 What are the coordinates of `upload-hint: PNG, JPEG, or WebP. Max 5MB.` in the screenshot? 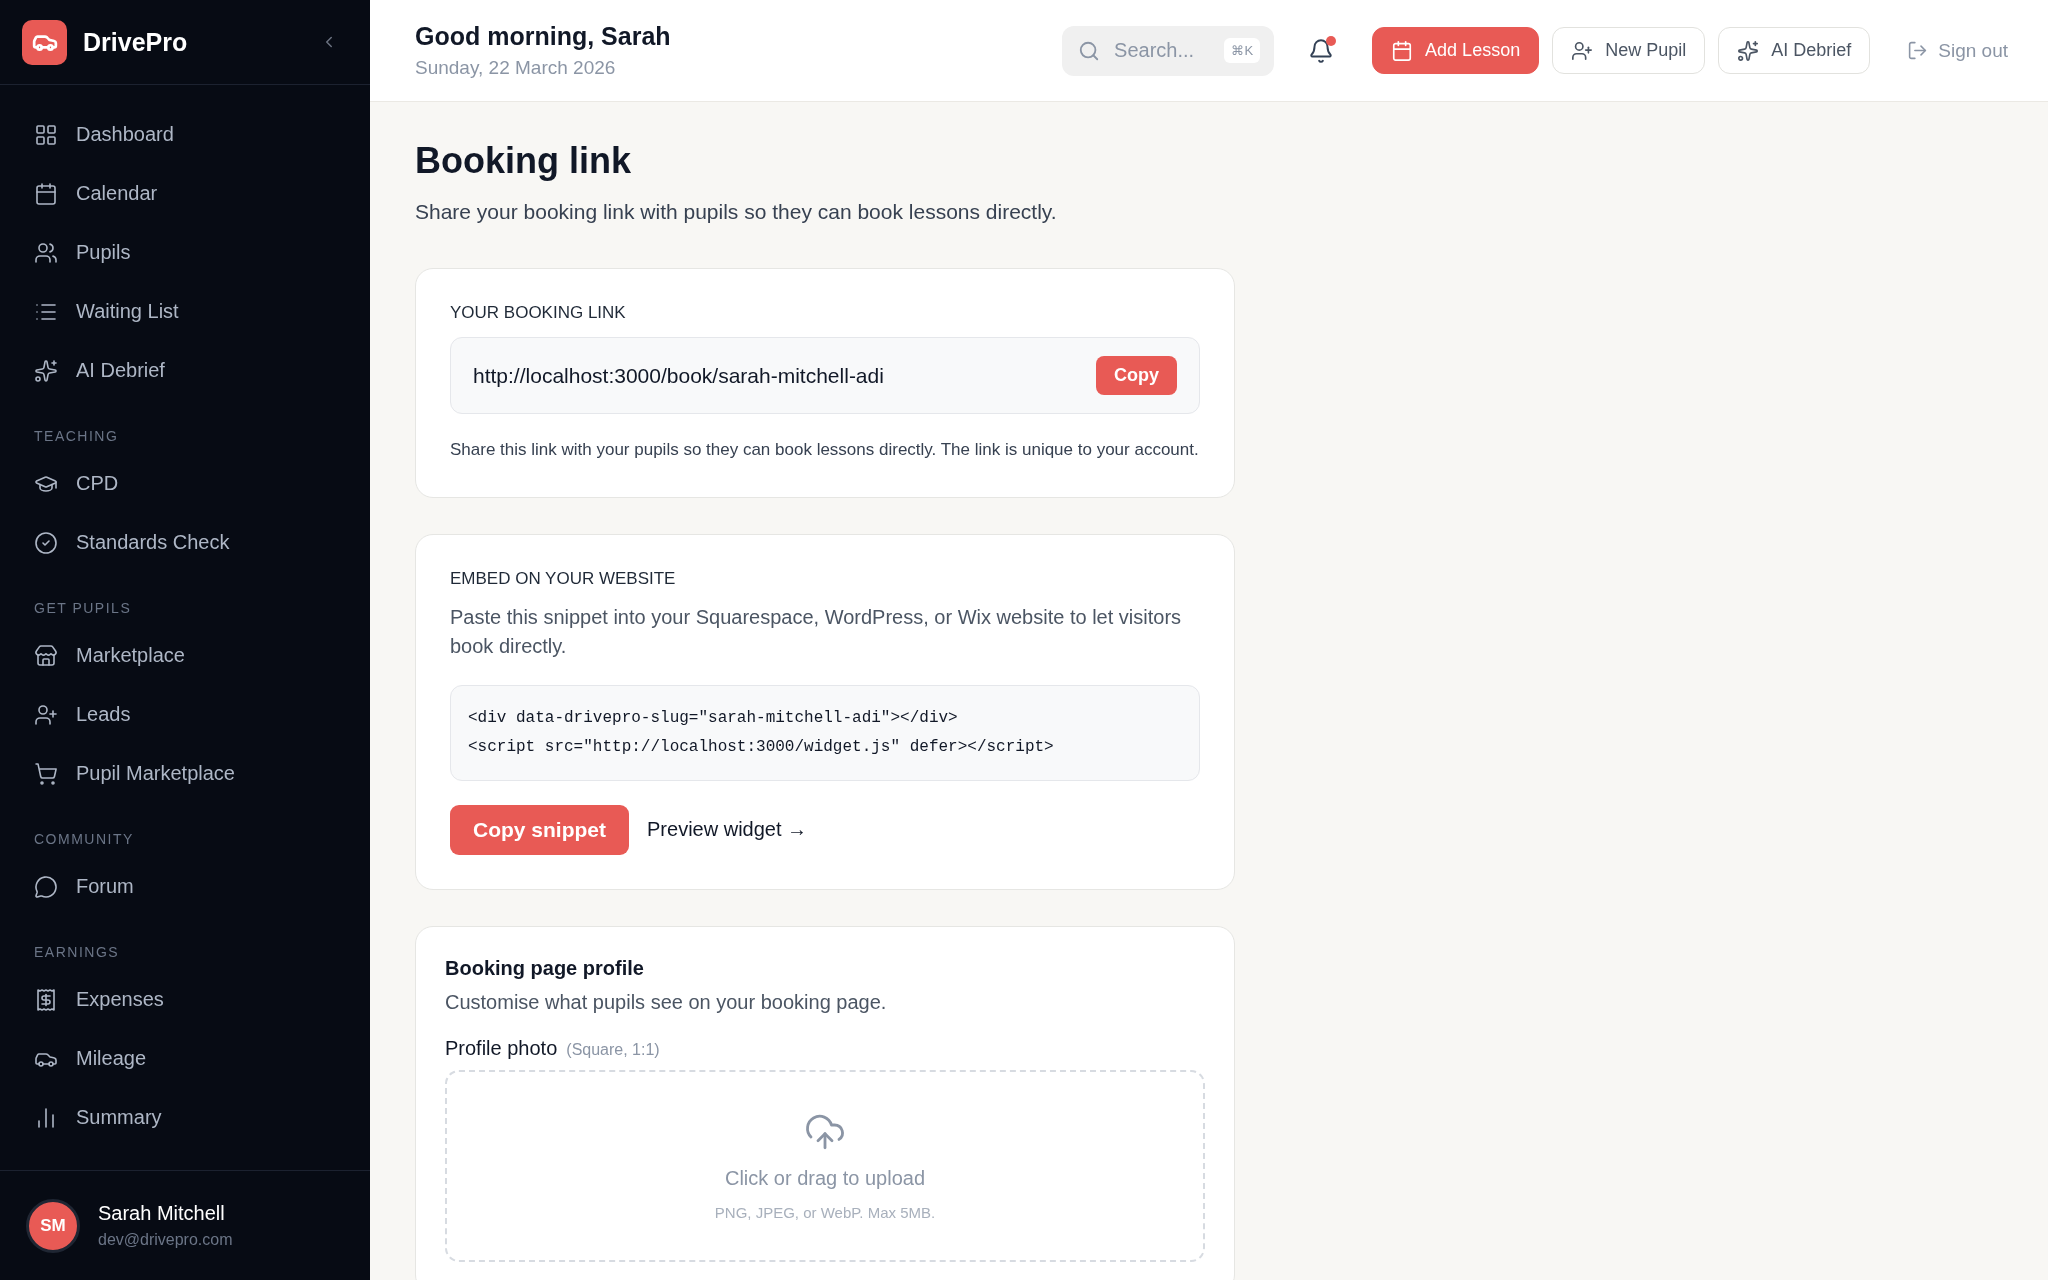 It's located at (825, 1212).